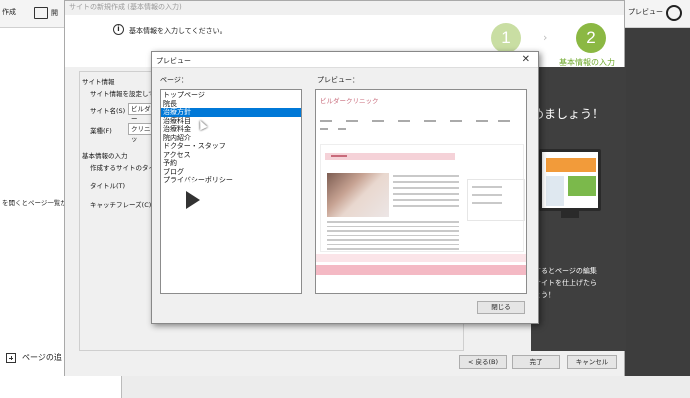  What do you see at coordinates (592, 362) in the screenshot?
I see `cancel-button: キャンセル` at bounding box center [592, 362].